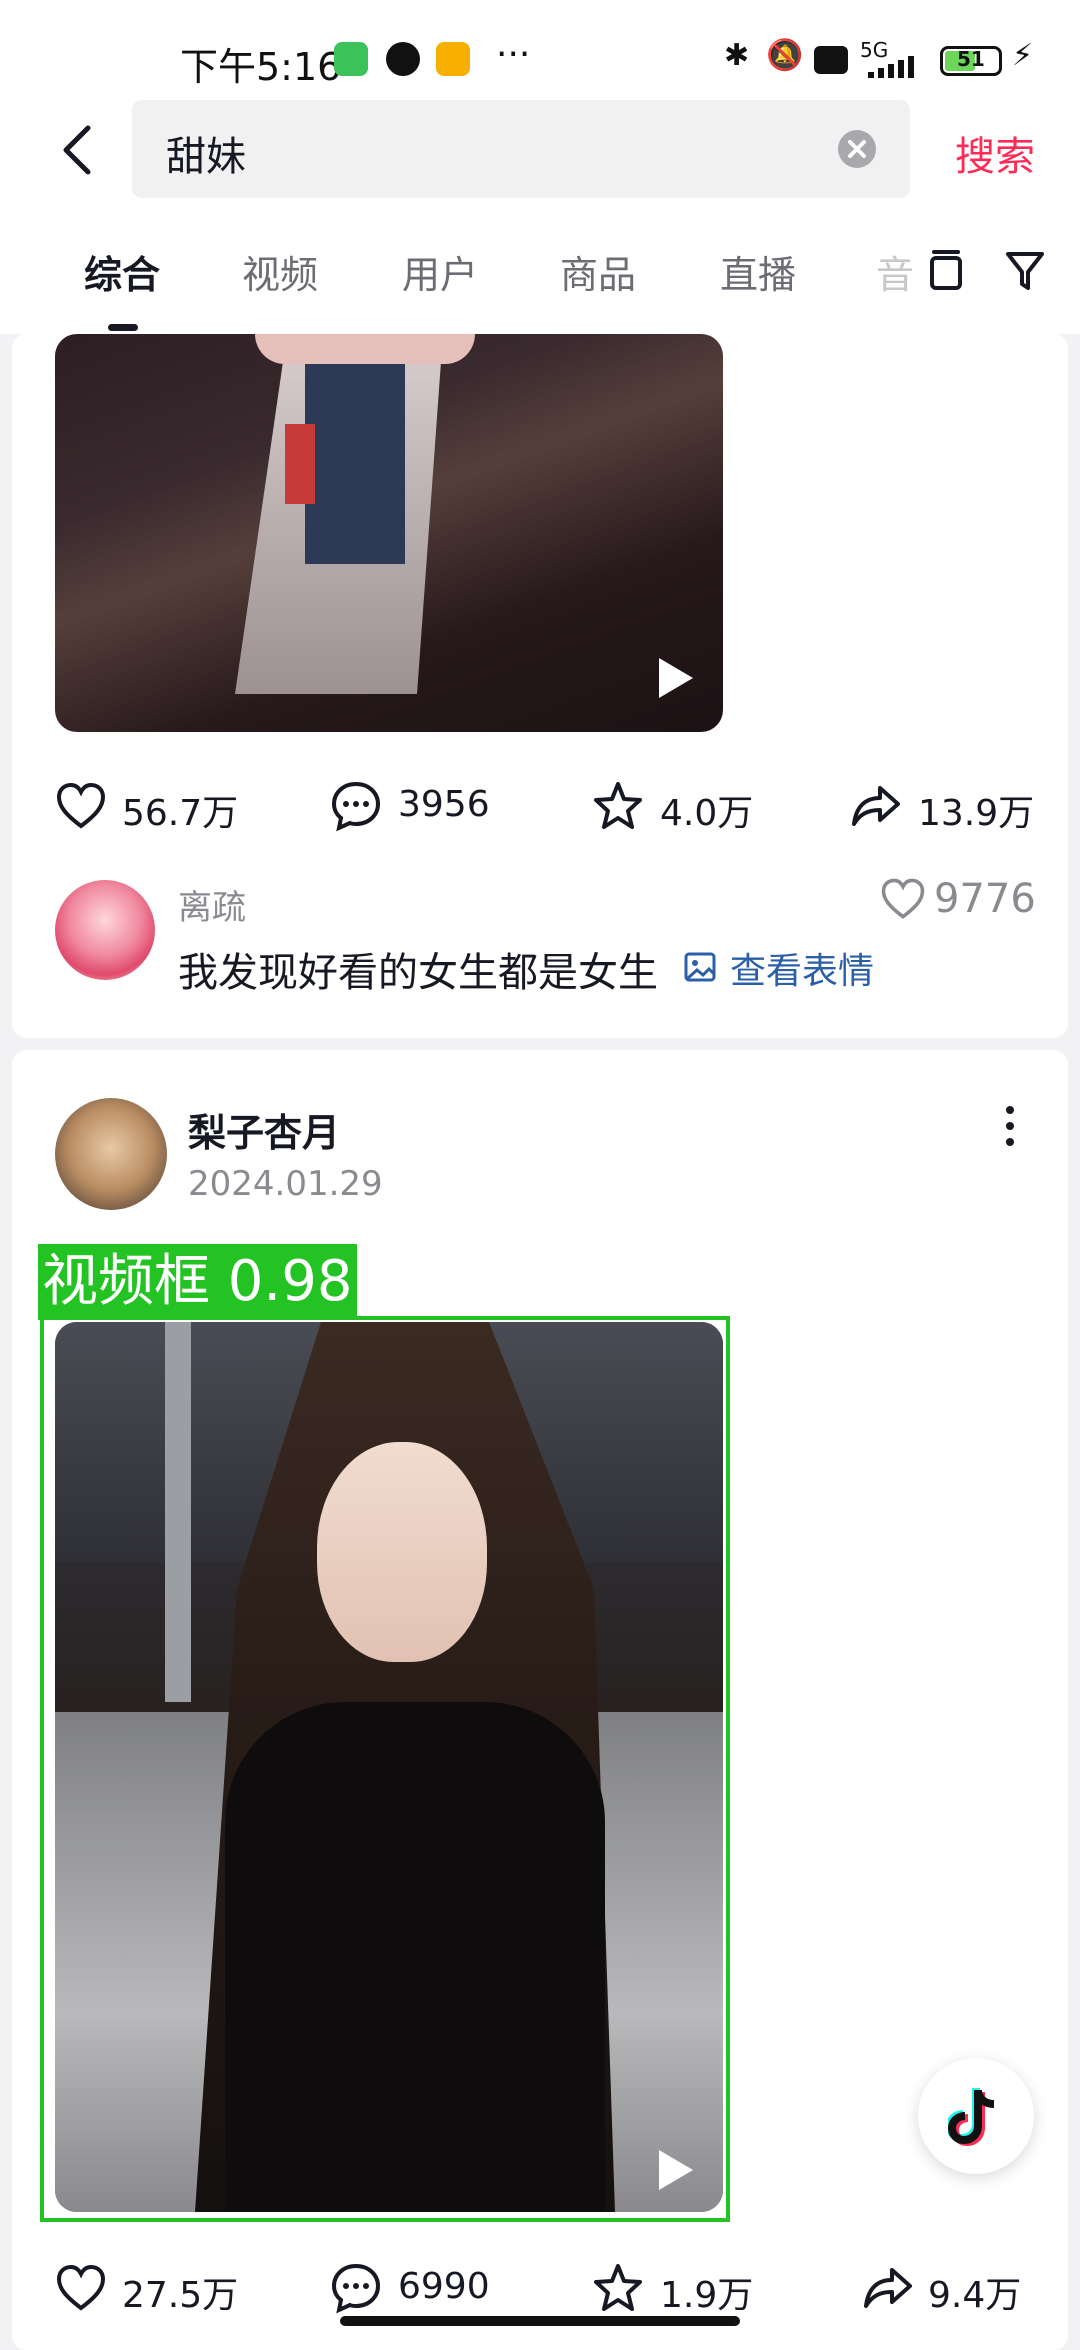 The height and width of the screenshot is (2350, 1080). I want to click on comment-text: 我发现好看的女生都是女生, so click(418, 973).